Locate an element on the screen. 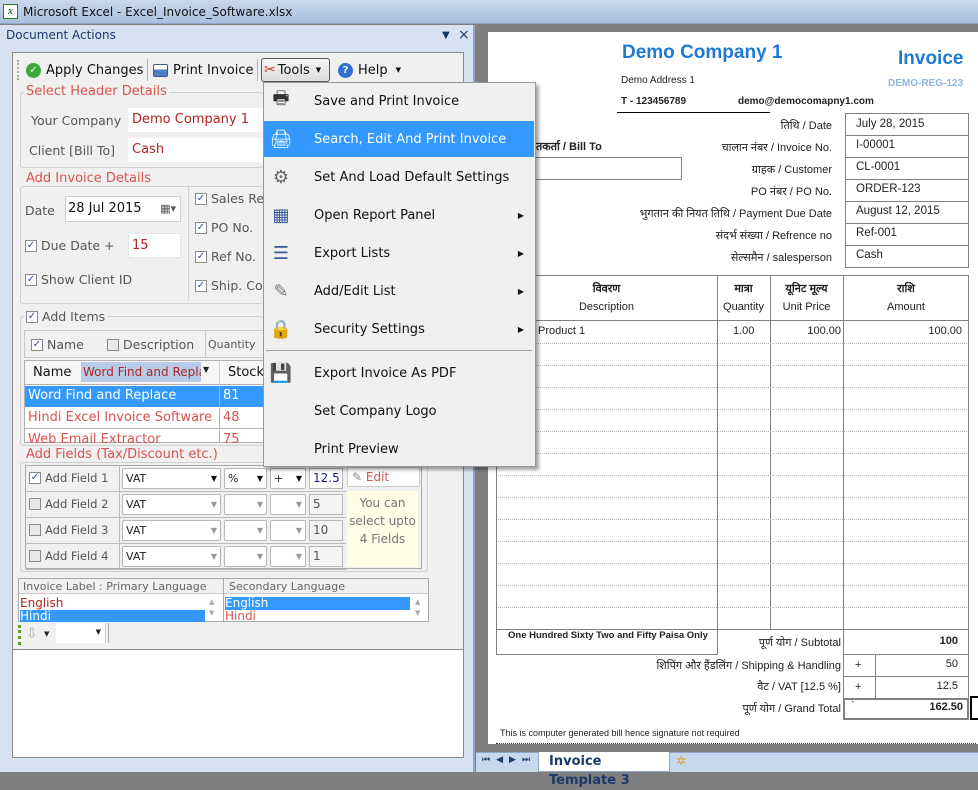 This screenshot has height=790, width=978. shipping-value: 50 is located at coordinates (917, 664).